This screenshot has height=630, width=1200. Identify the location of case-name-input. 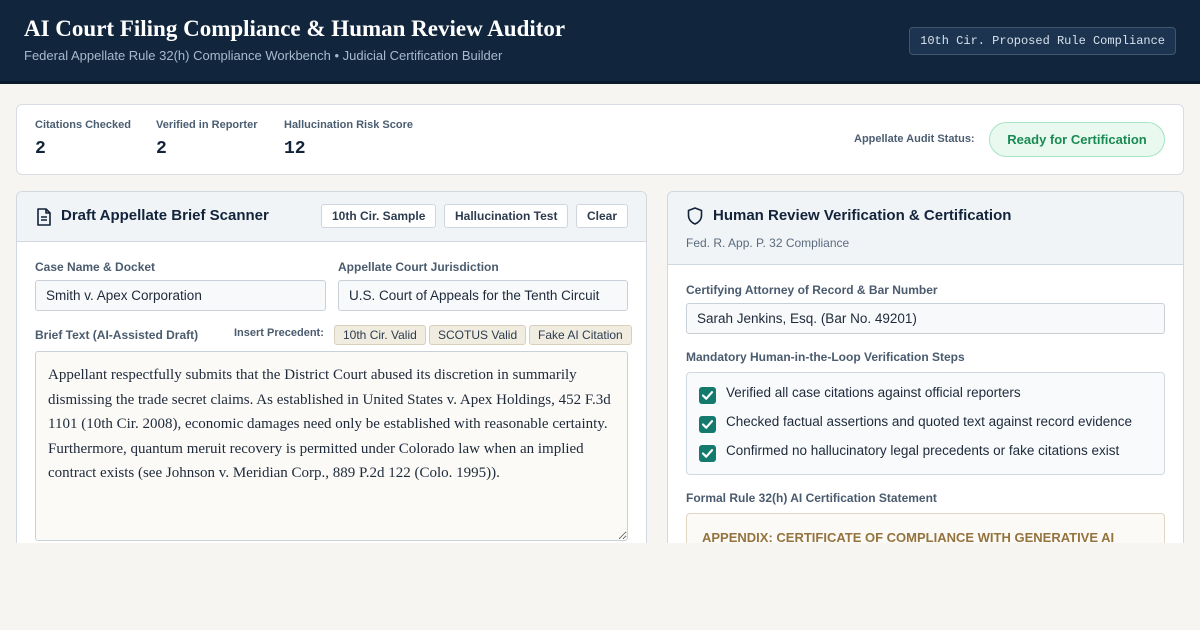
(180, 295).